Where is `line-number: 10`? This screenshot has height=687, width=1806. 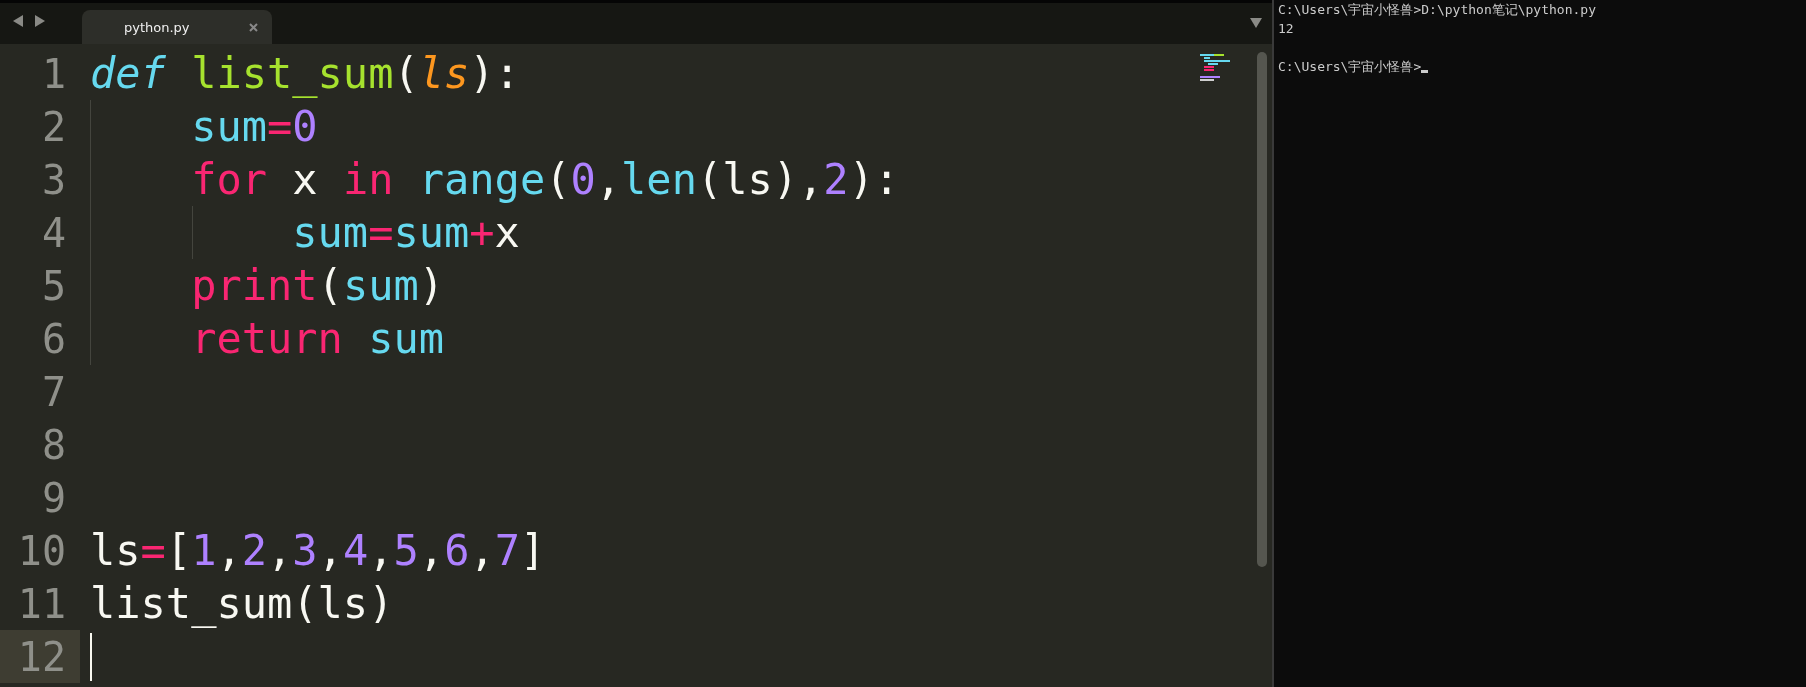
line-number: 10 is located at coordinates (41, 550).